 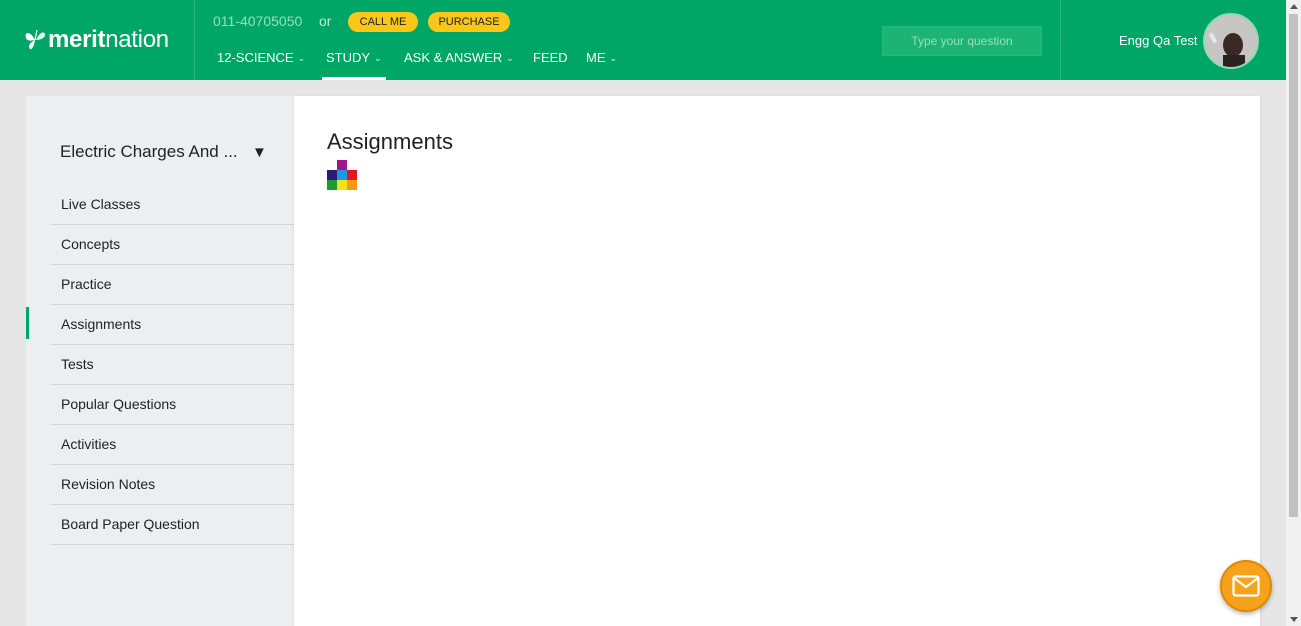 What do you see at coordinates (325, 21) in the screenshot?
I see `or-text: or` at bounding box center [325, 21].